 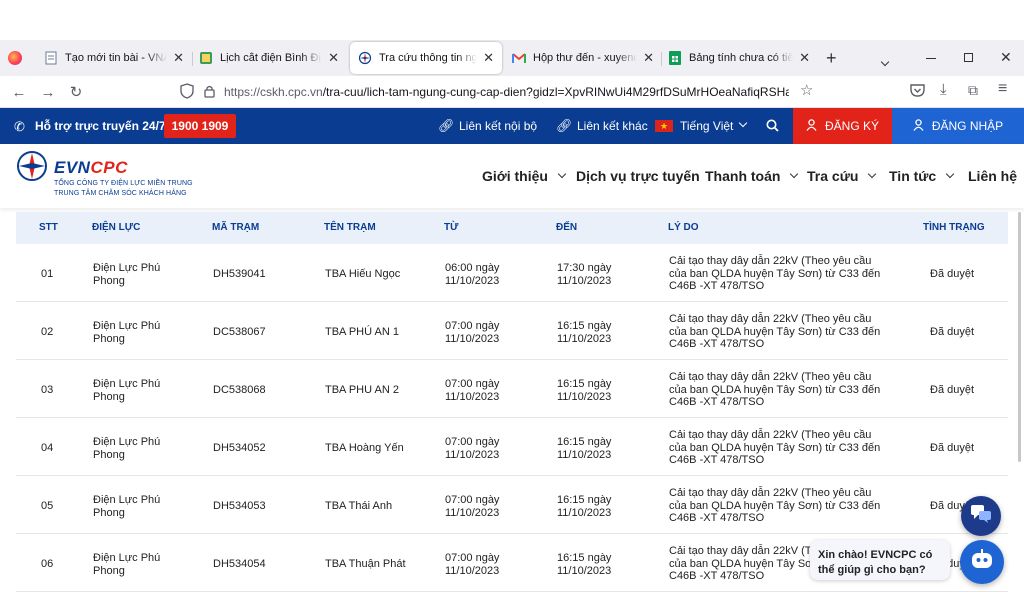 I want to click on tab-title: Bảng tính chưa có tiêu đề, so click(x=741, y=58).